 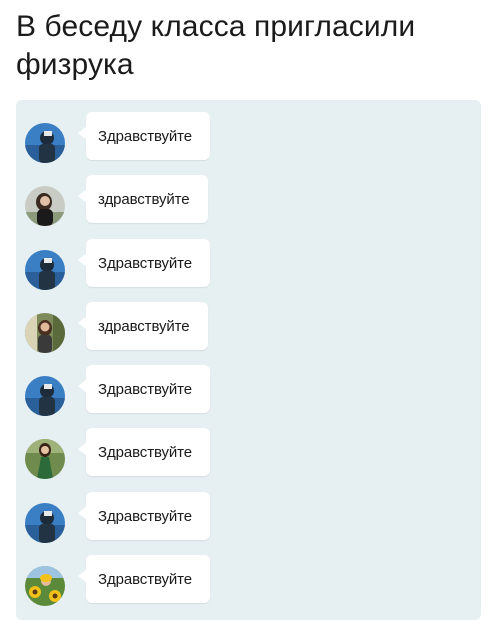 What do you see at coordinates (45, 333) in the screenshot?
I see `avatar-girl-outdoor-icon` at bounding box center [45, 333].